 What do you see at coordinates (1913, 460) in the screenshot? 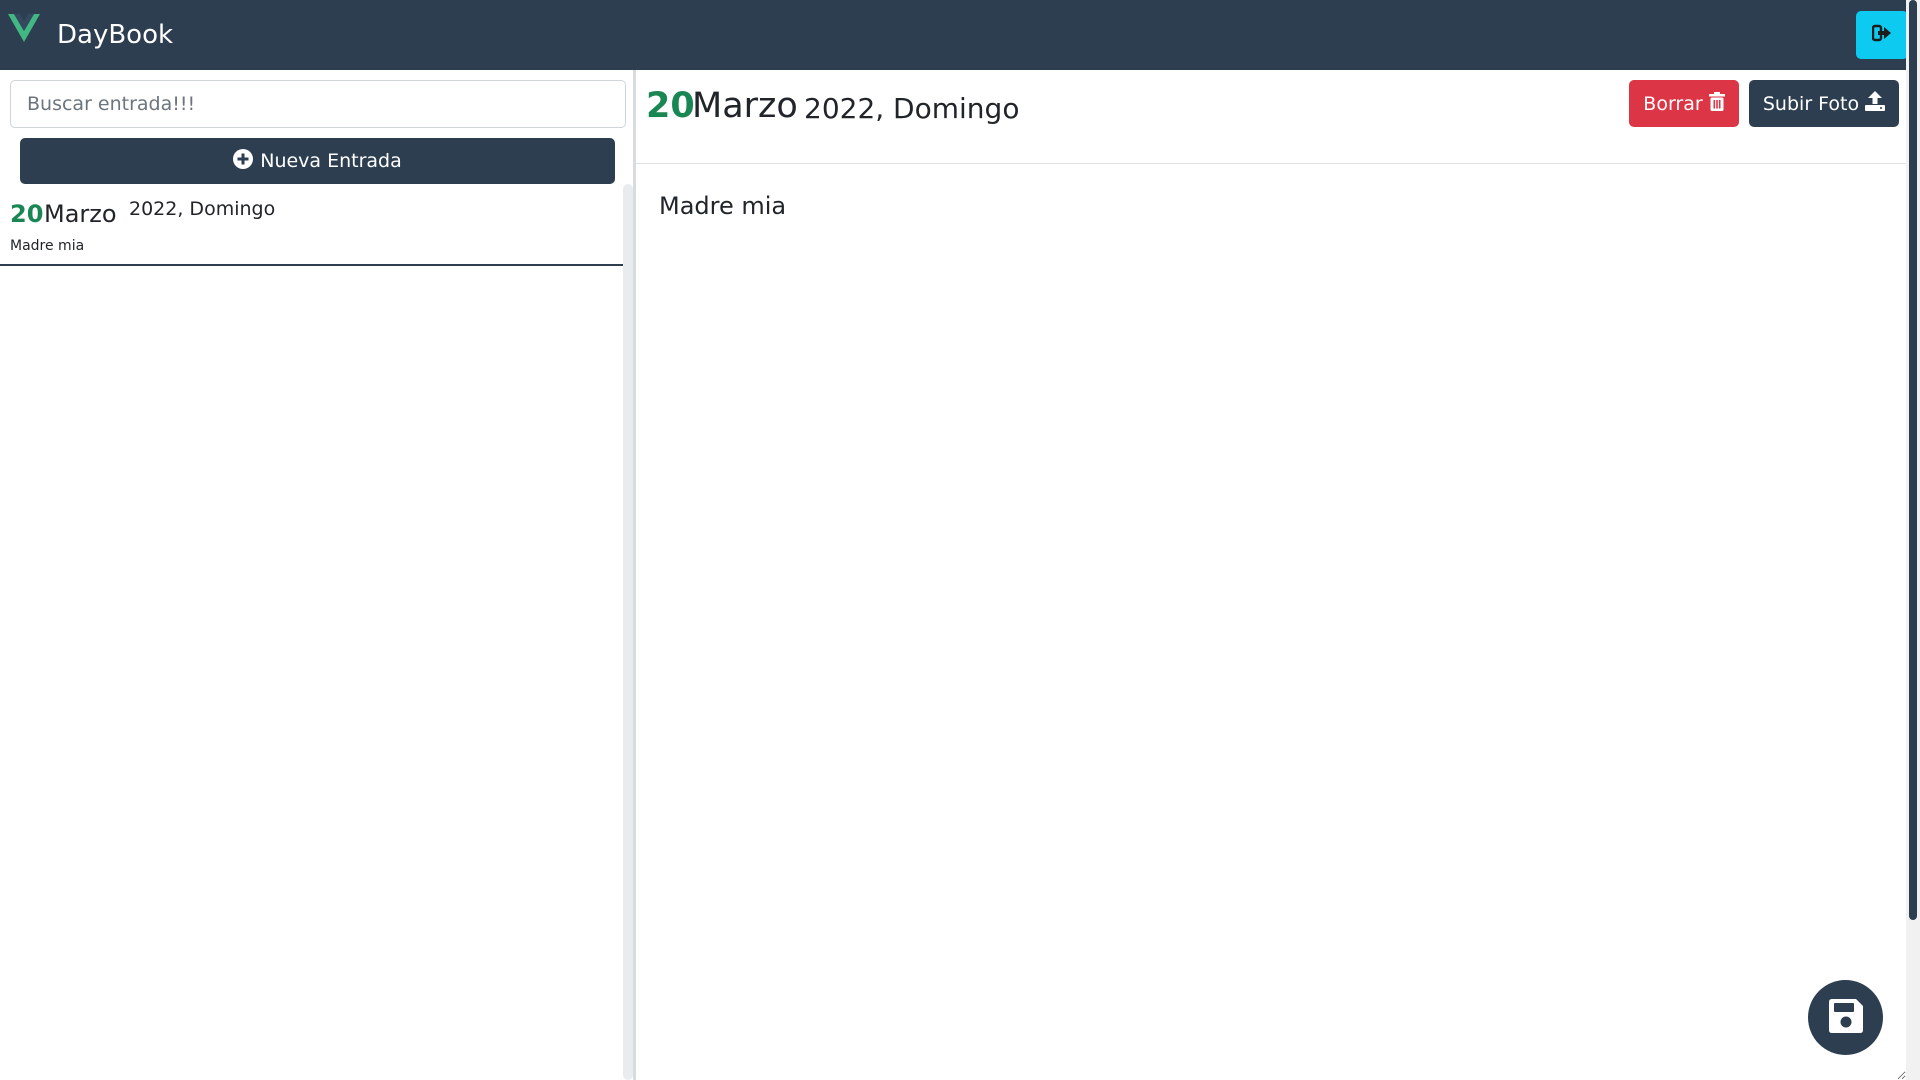
I see `page-scrollbar-thumb` at bounding box center [1913, 460].